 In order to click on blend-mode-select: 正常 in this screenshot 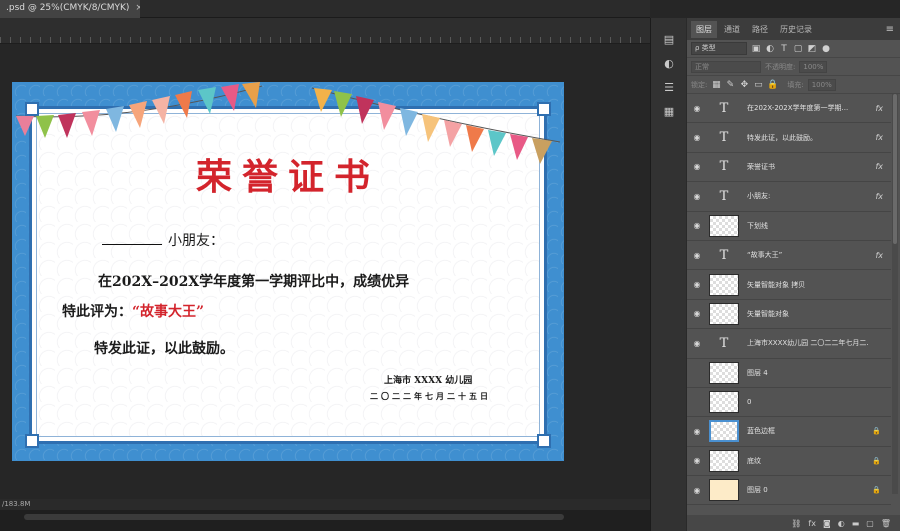, I will do `click(726, 66)`.